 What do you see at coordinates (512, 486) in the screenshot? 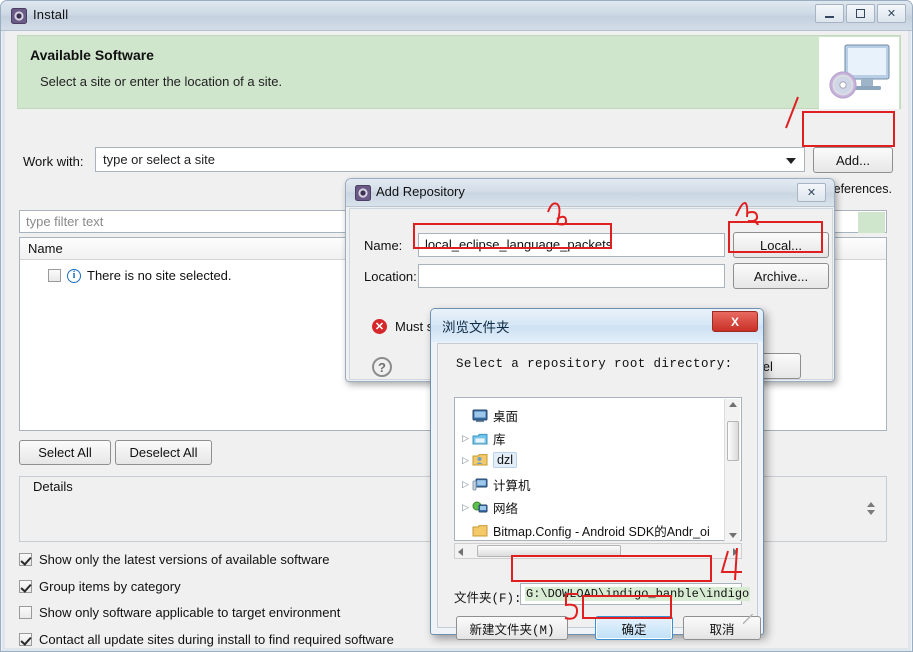
I see `tree-item-label: 计算机` at bounding box center [512, 486].